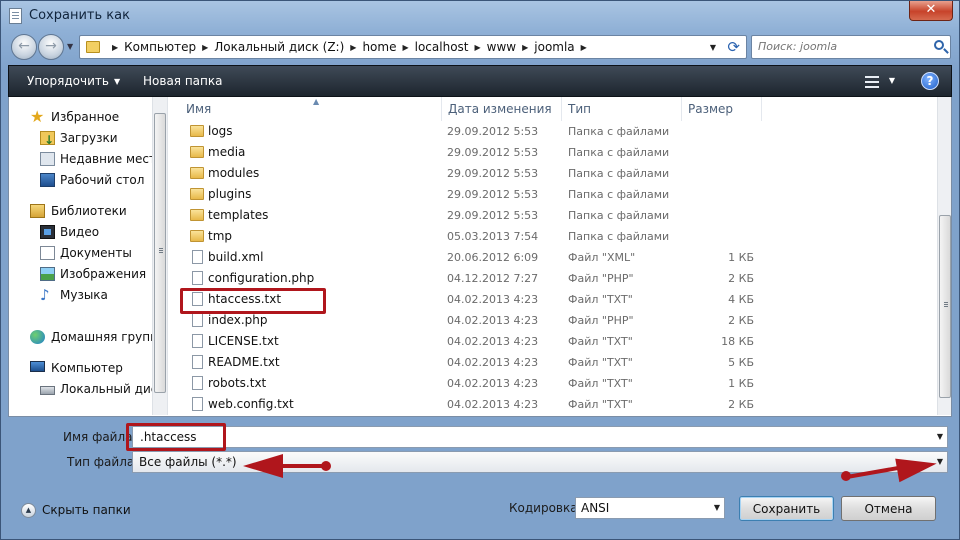  Describe the element at coordinates (442, 47) in the screenshot. I see `breadcrumb-item: localhost` at that location.